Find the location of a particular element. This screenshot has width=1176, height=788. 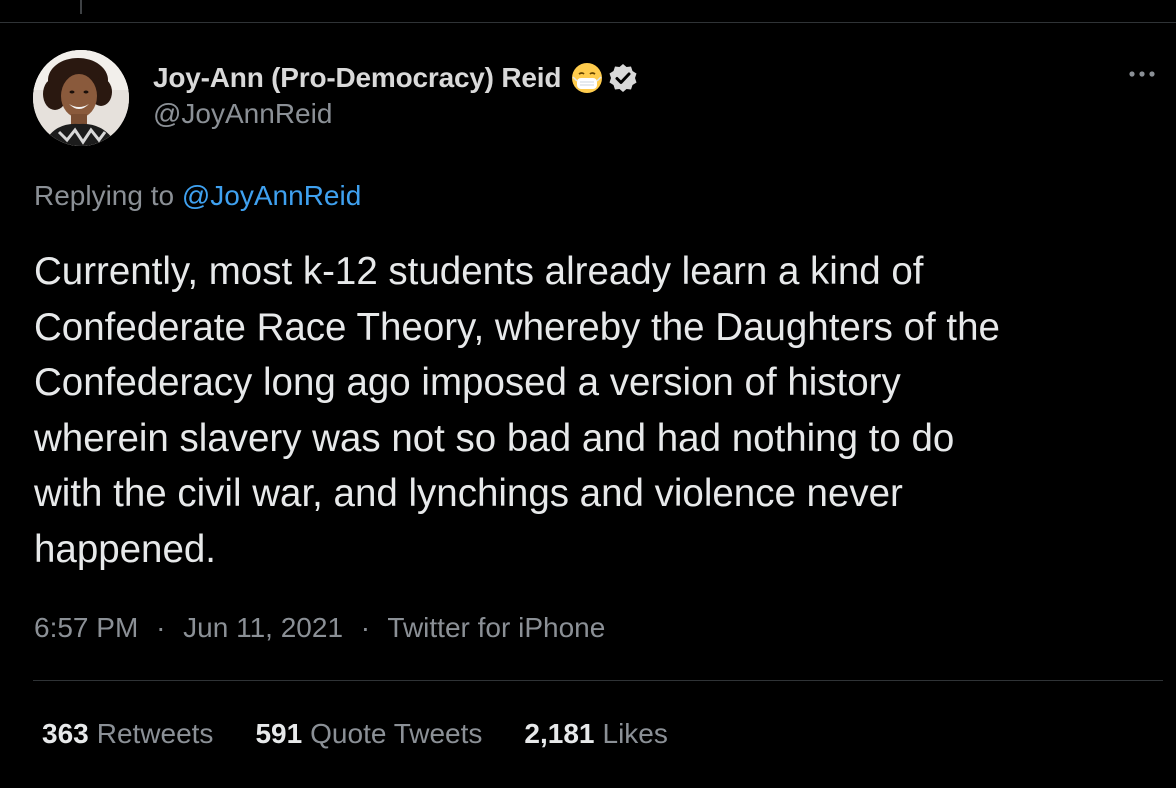

avatar-photo is located at coordinates (81, 98).